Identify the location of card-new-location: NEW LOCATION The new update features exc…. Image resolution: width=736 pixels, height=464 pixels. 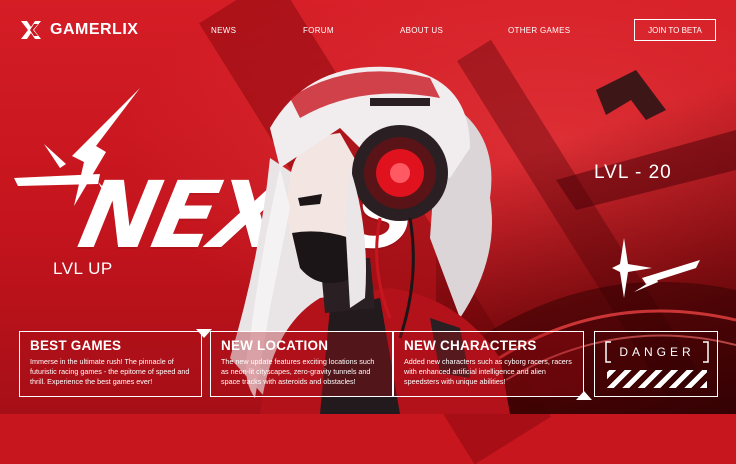
(301, 364).